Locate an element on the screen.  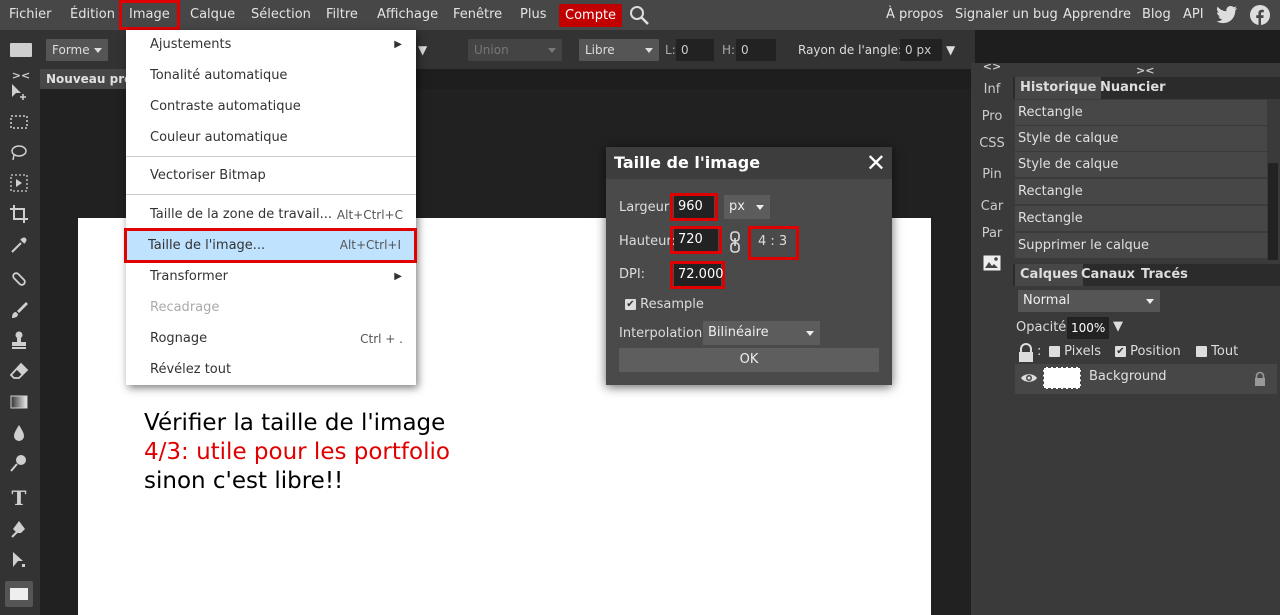
marquee-tool-icon is located at coordinates (19, 123).